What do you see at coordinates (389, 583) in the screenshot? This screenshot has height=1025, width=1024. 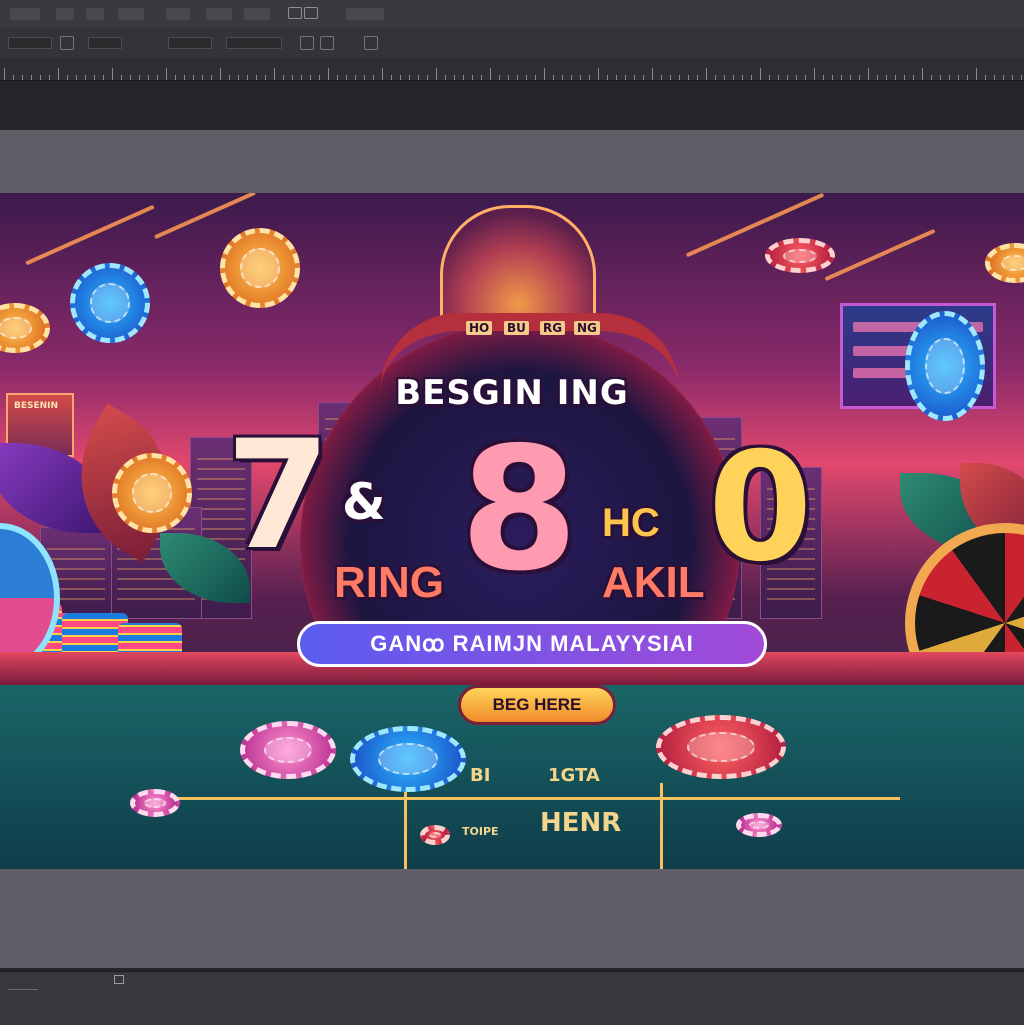 I see `word-ring: RING` at bounding box center [389, 583].